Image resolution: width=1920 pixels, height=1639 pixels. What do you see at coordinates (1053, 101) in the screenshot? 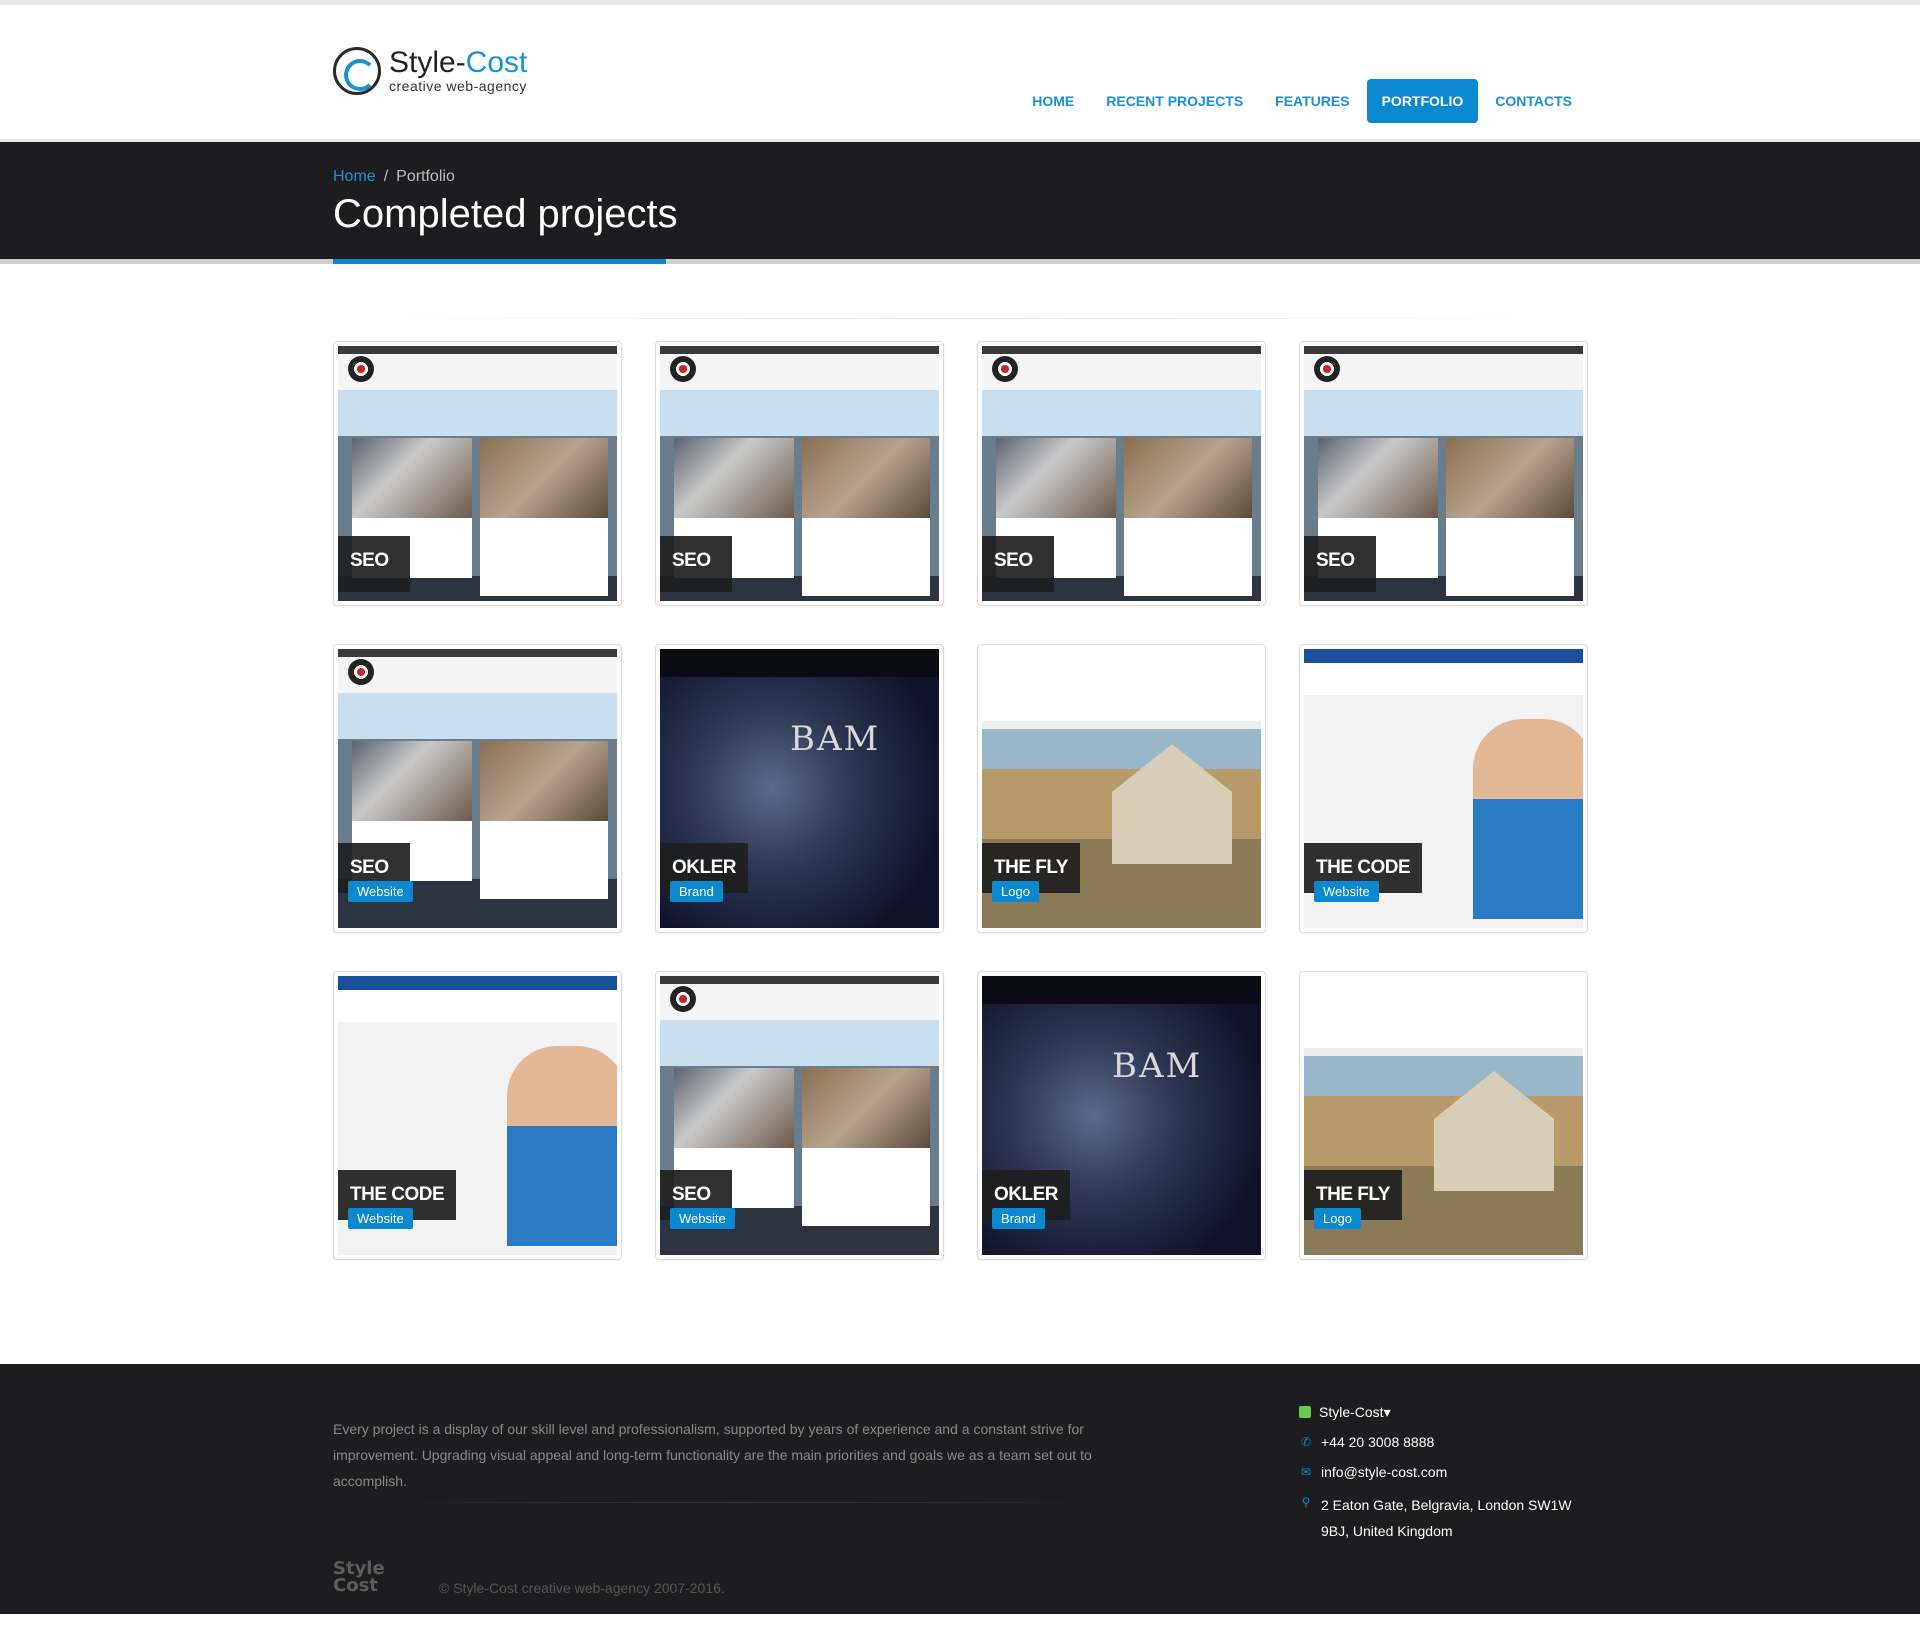
I see `nav-home: HOME` at bounding box center [1053, 101].